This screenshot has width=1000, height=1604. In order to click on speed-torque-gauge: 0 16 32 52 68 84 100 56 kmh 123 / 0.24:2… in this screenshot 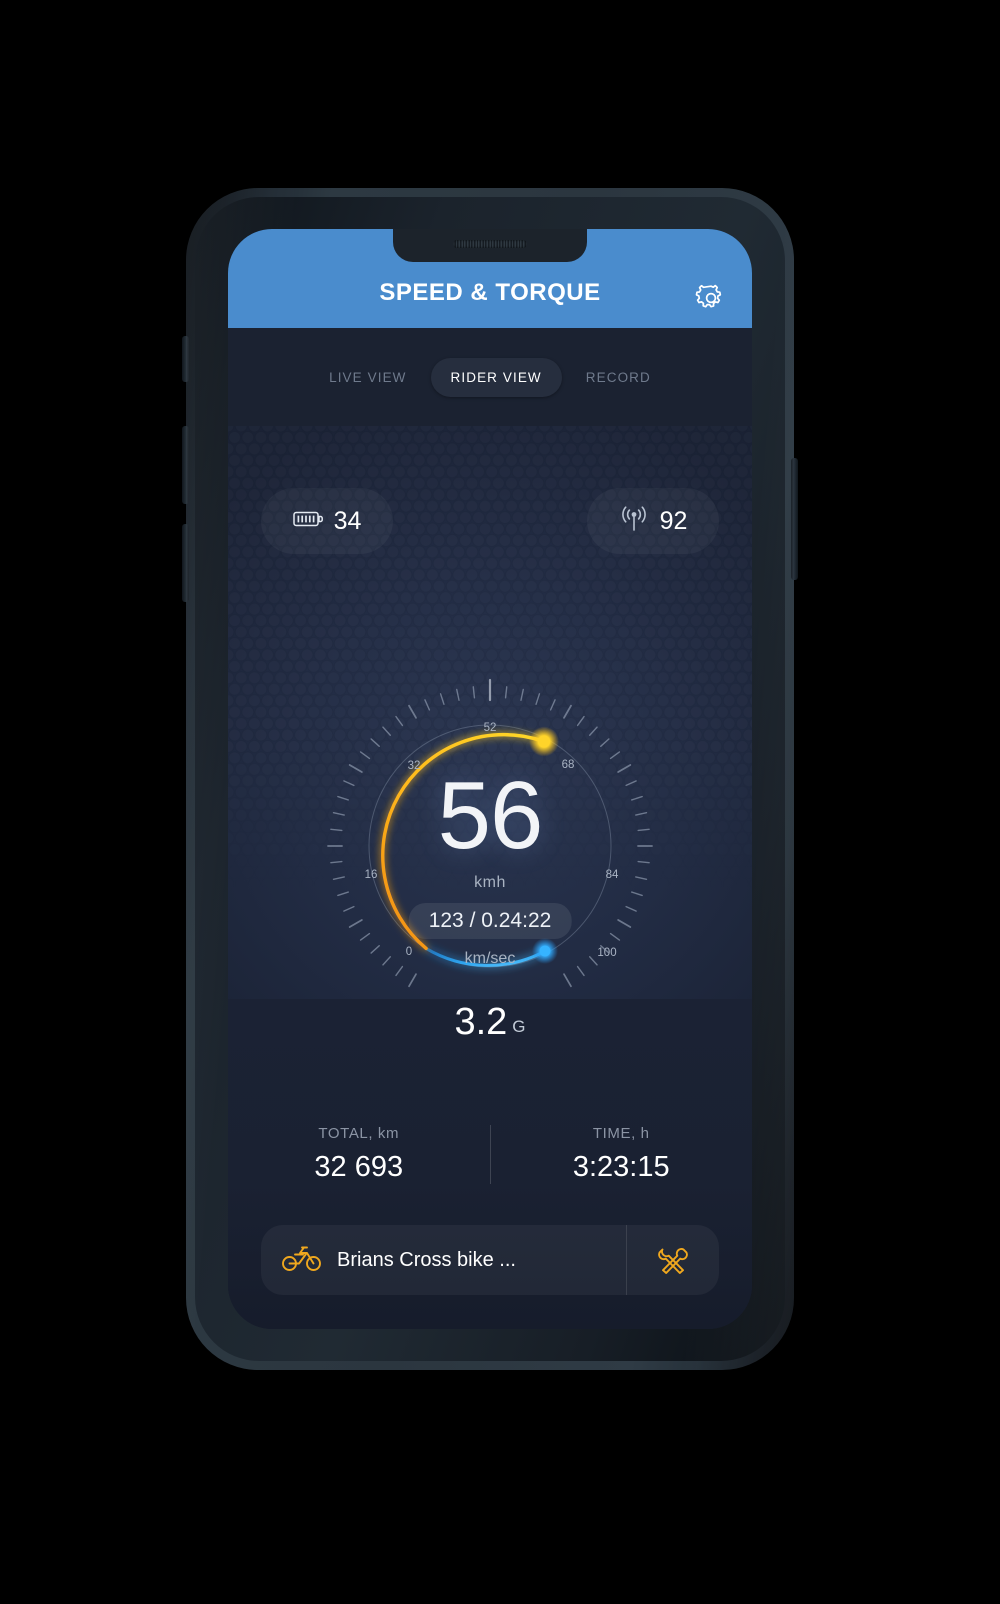, I will do `click(490, 849)`.